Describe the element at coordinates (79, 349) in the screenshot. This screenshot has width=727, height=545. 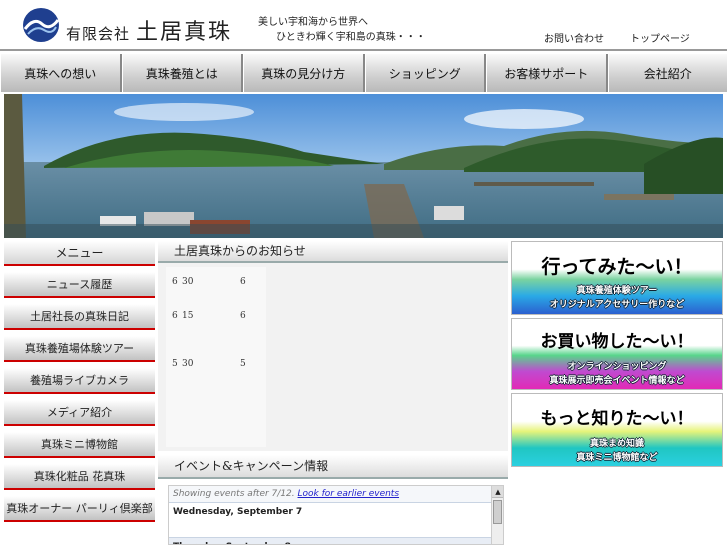
I see `menu-item-farm-tour: 真珠養殖場体験ツアー` at that location.